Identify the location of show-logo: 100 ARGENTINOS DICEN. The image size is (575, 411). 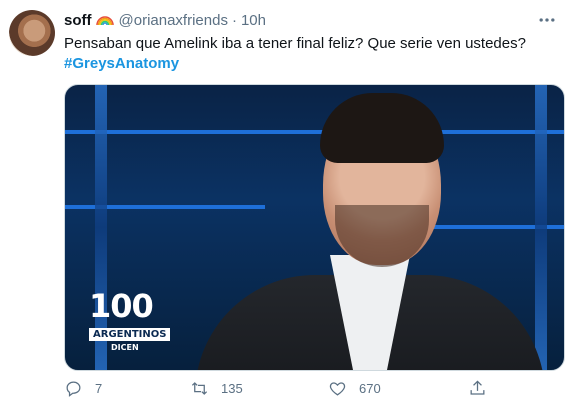
(130, 319).